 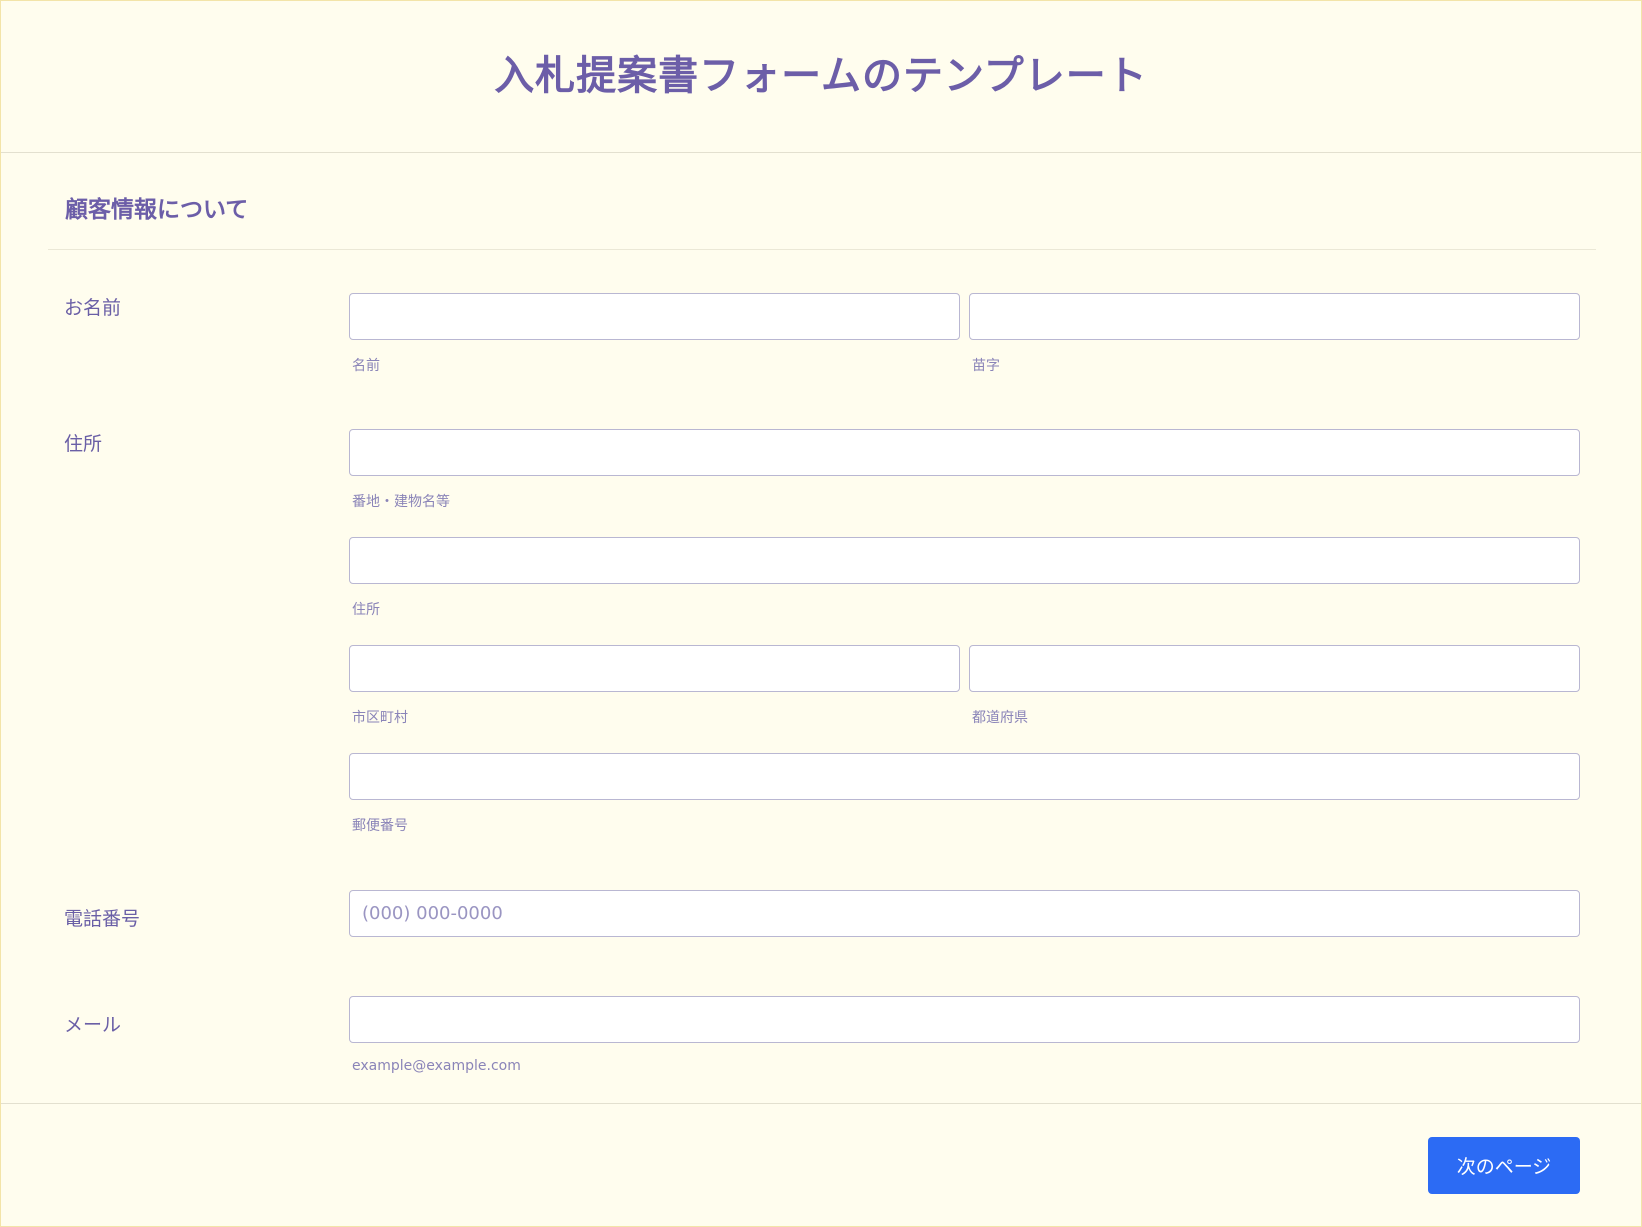 What do you see at coordinates (93, 1025) in the screenshot?
I see `email-label: メール` at bounding box center [93, 1025].